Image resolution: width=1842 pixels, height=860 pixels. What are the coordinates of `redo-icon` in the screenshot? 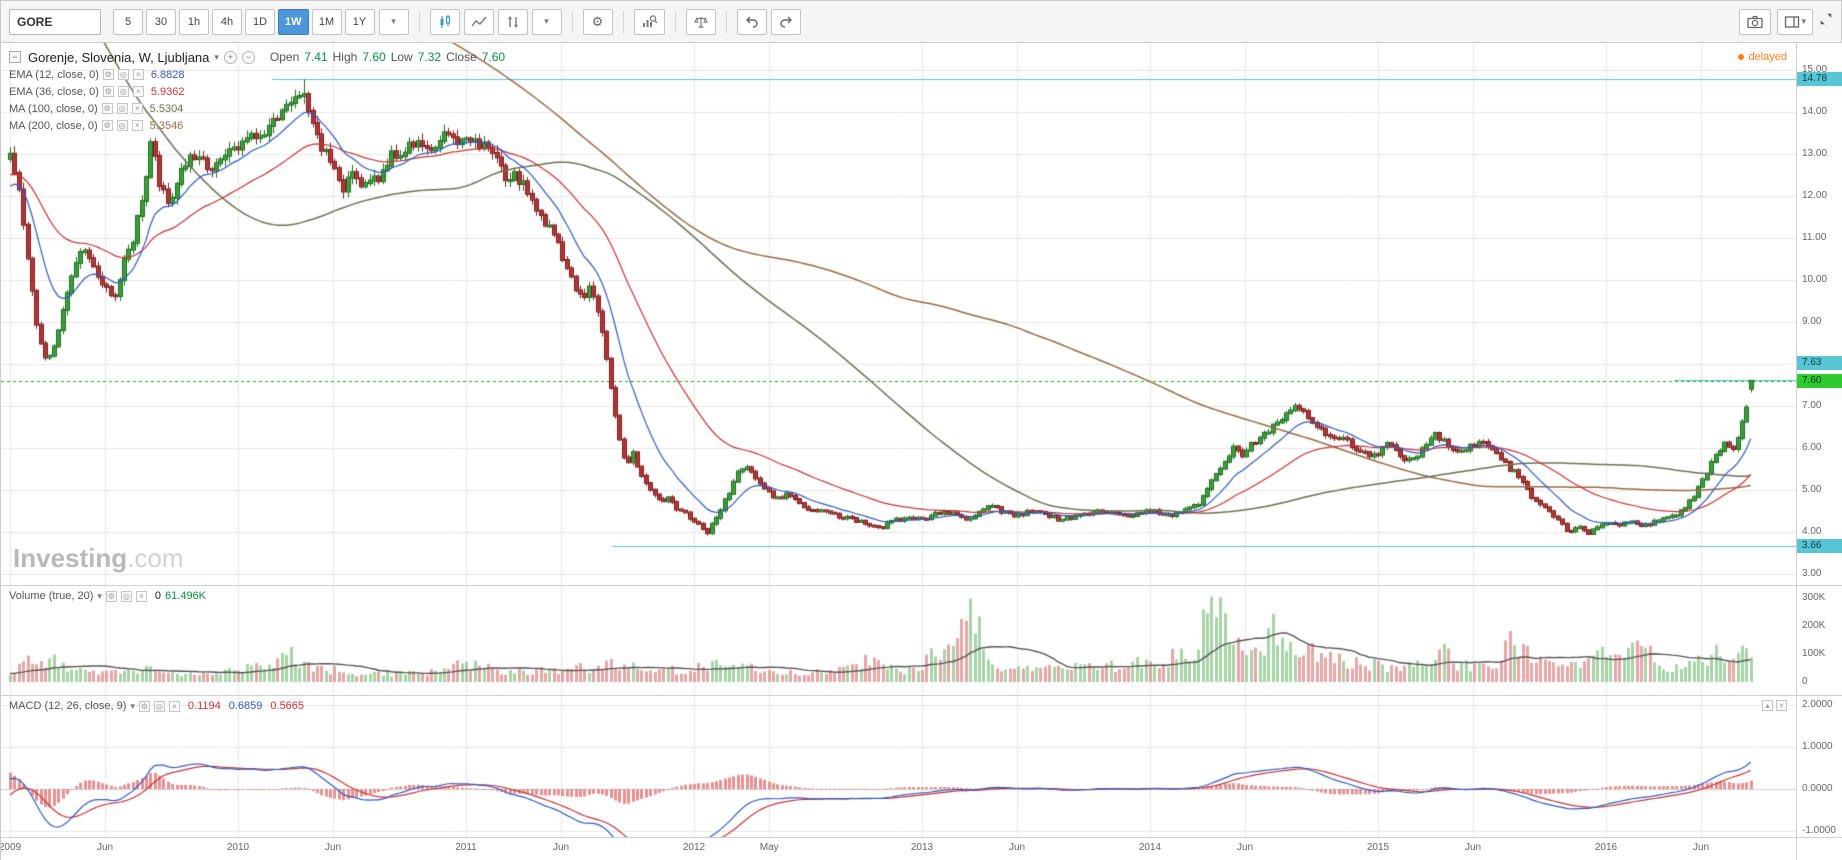 It's located at (785, 22).